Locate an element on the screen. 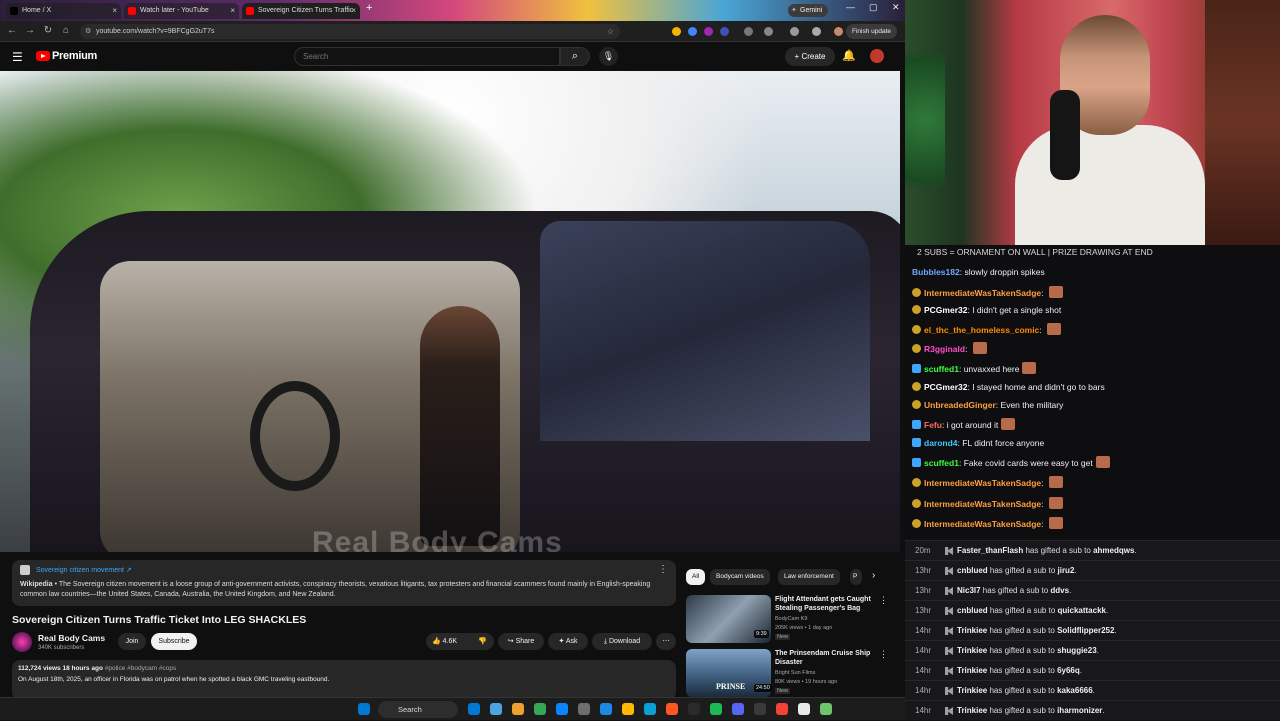 The image size is (1280, 721). download-icon is located at coordinates (816, 31).